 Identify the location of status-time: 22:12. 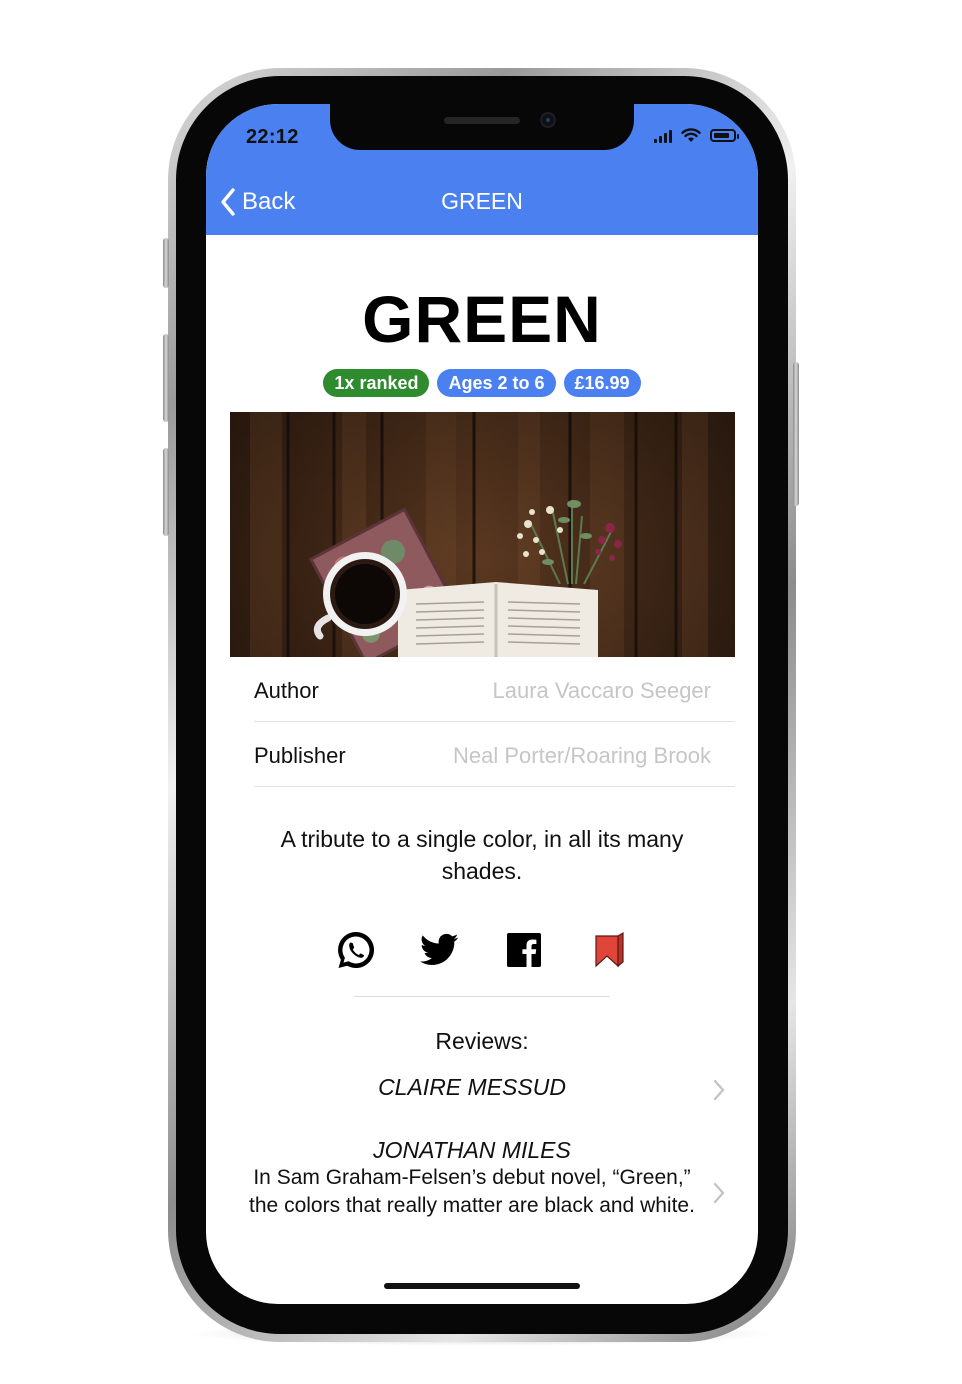
(272, 137).